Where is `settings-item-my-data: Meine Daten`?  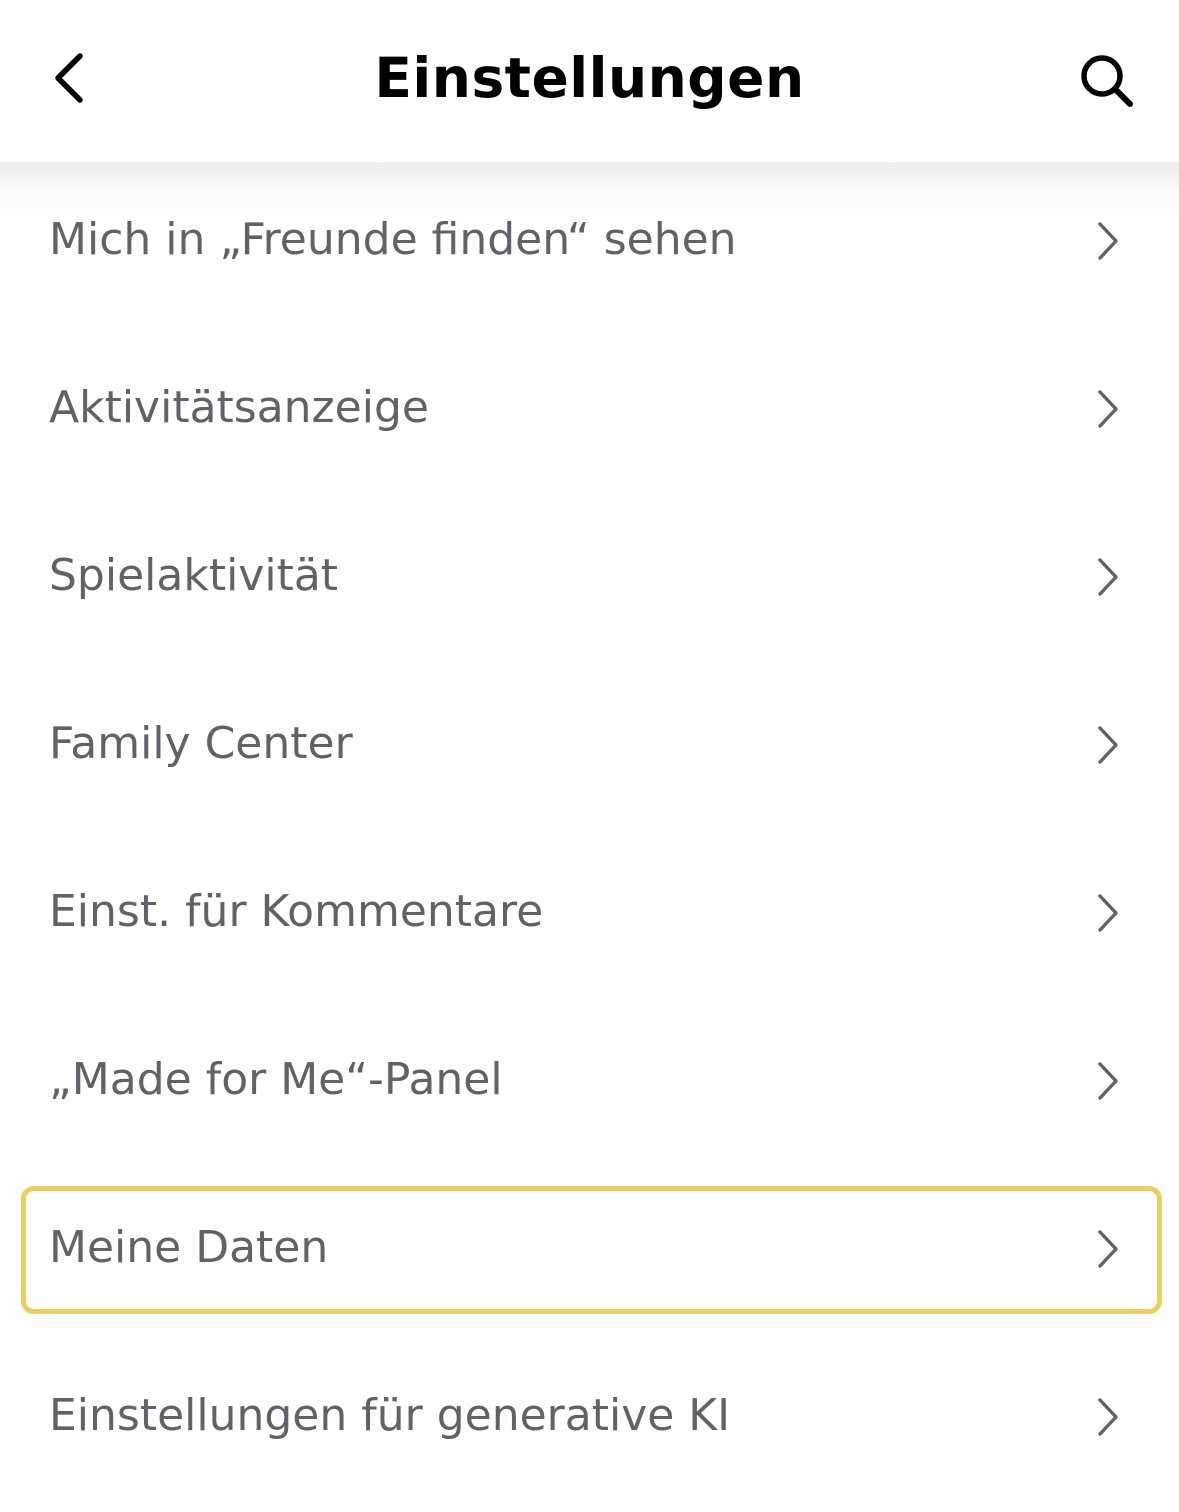
settings-item-my-data: Meine Daten is located at coordinates (589, 1248).